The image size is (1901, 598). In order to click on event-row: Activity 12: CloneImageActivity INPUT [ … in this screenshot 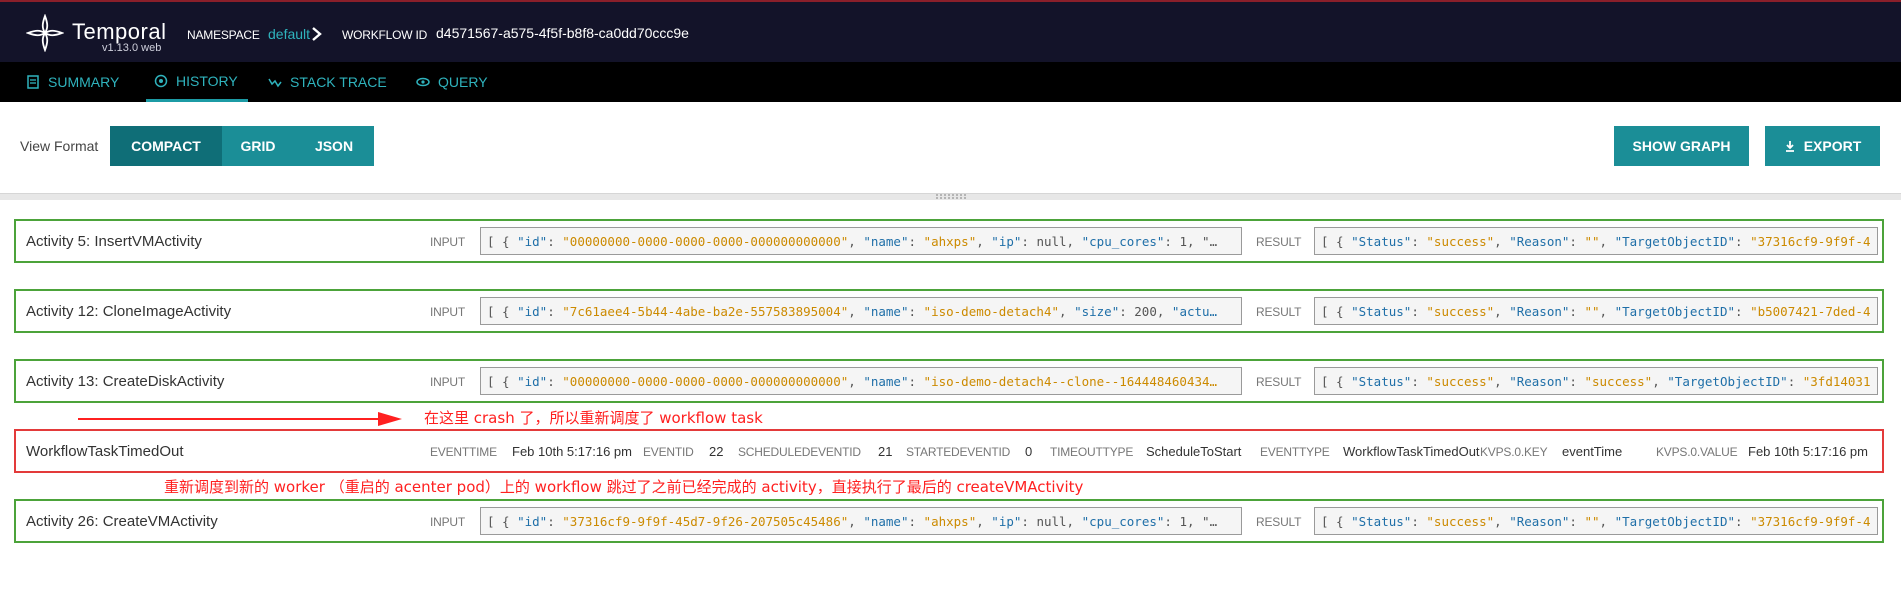, I will do `click(949, 311)`.